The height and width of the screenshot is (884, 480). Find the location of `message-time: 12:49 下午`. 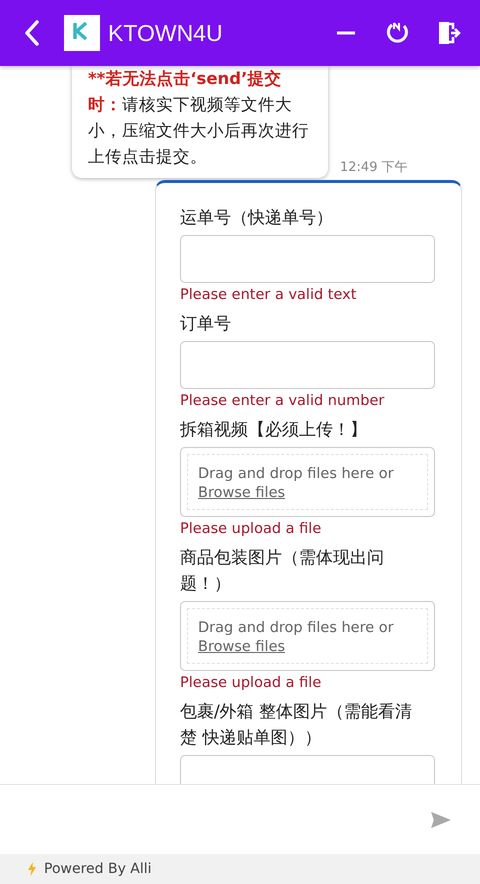

message-time: 12:49 下午 is located at coordinates (374, 167).